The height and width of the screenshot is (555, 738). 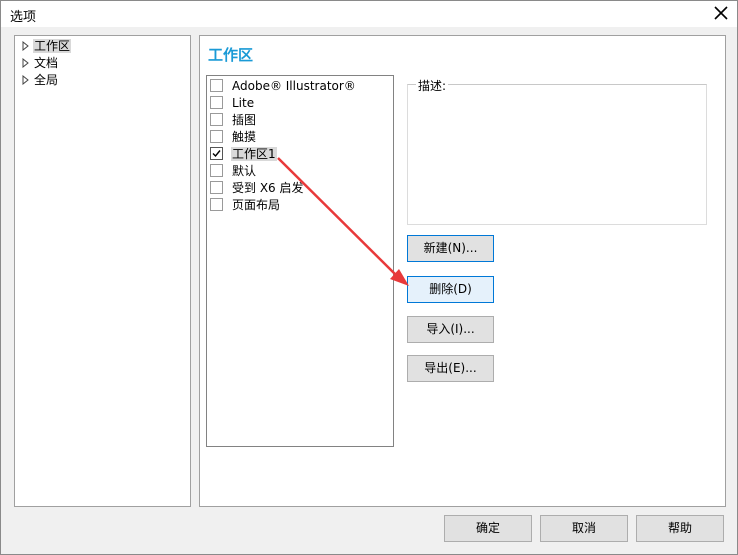 What do you see at coordinates (244, 120) in the screenshot?
I see `workspace-label: 插图` at bounding box center [244, 120].